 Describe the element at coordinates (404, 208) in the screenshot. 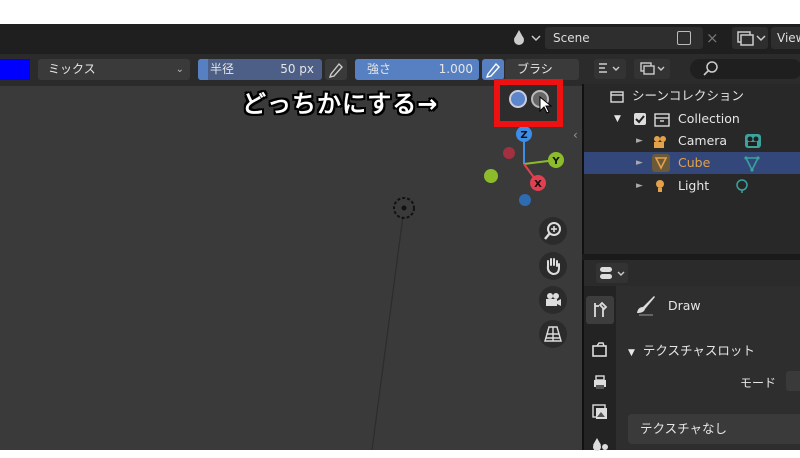

I see `object-origin-icon` at that location.